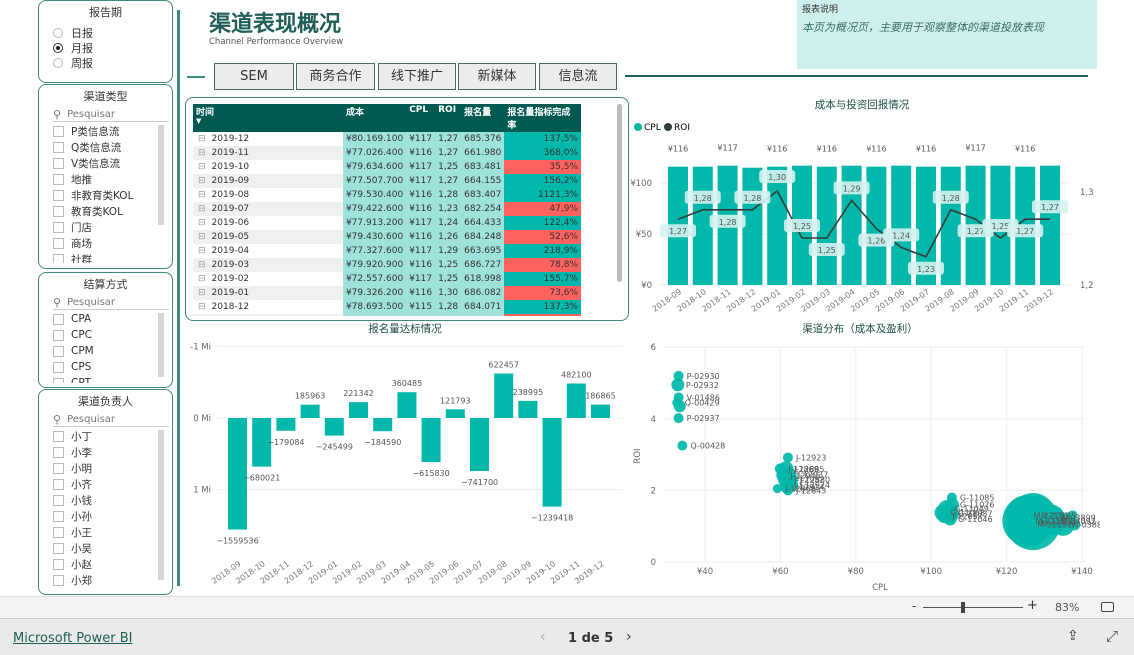  What do you see at coordinates (1112, 636) in the screenshot?
I see `fullscreen-icon: ⤢` at bounding box center [1112, 636].